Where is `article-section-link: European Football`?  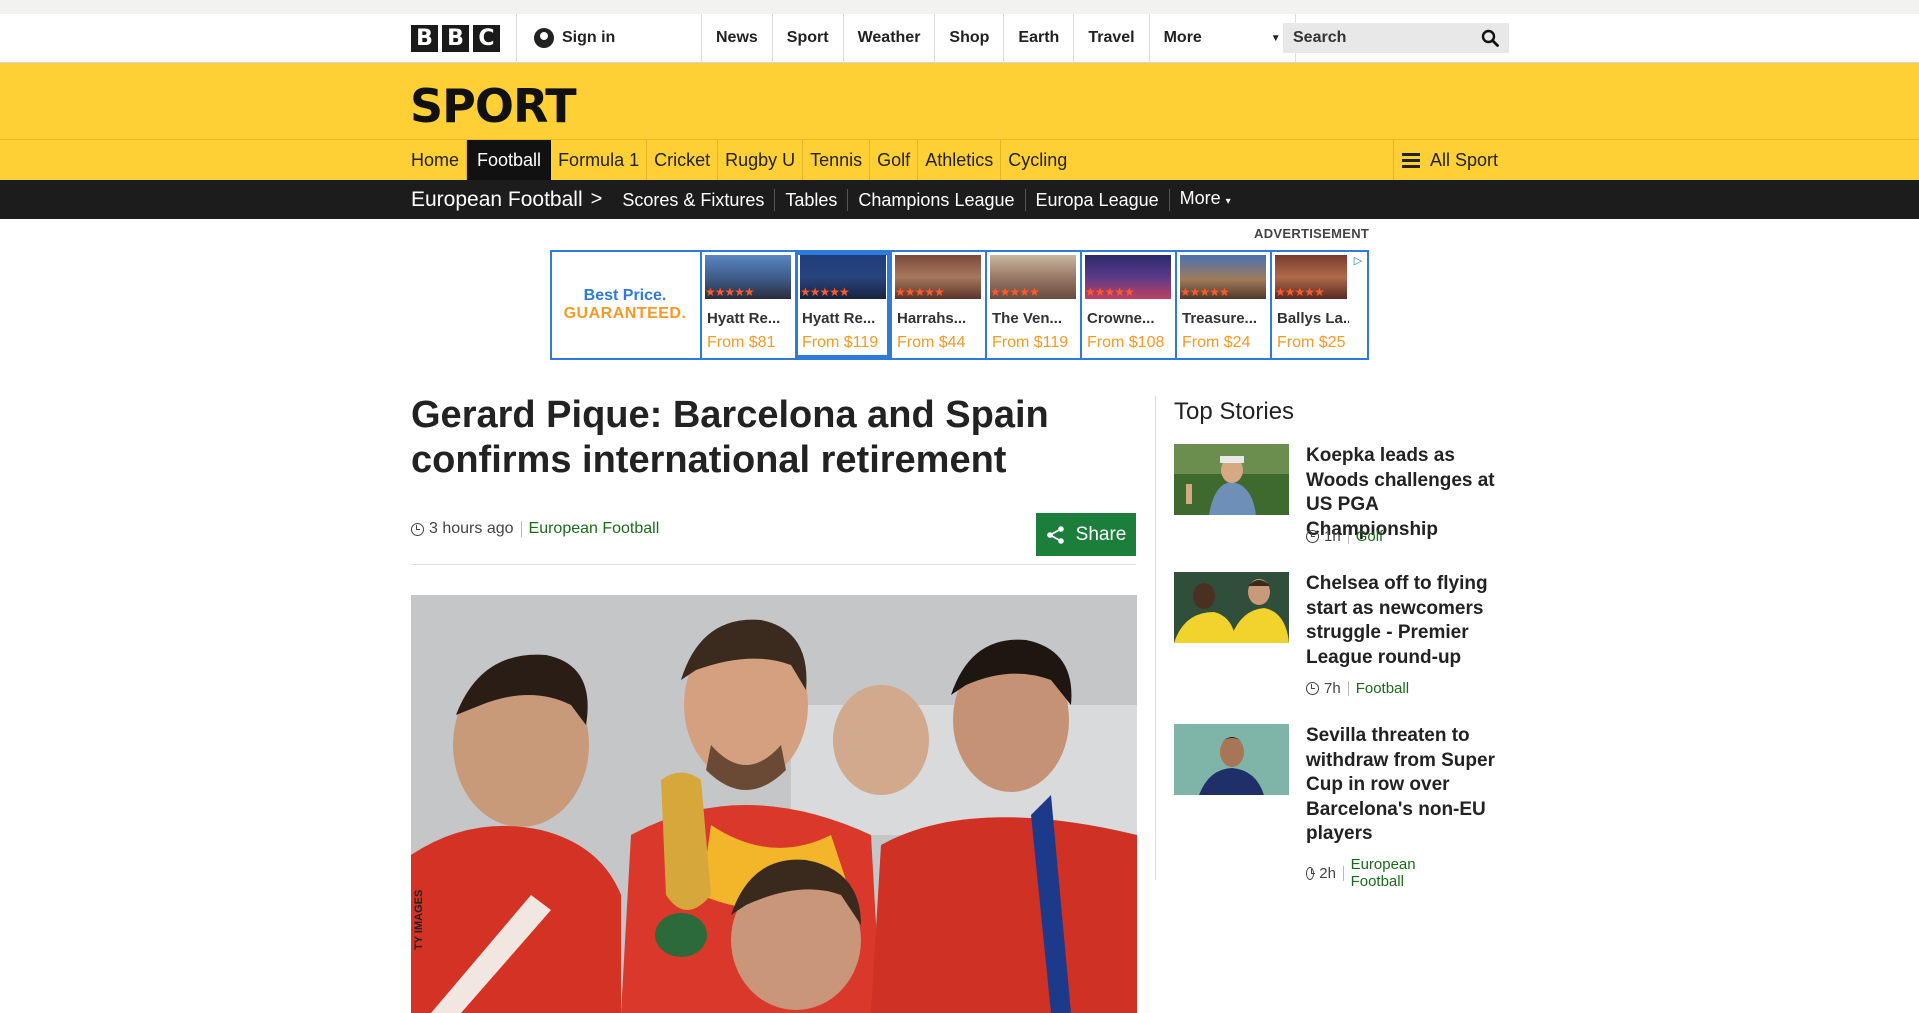 article-section-link: European Football is located at coordinates (594, 529).